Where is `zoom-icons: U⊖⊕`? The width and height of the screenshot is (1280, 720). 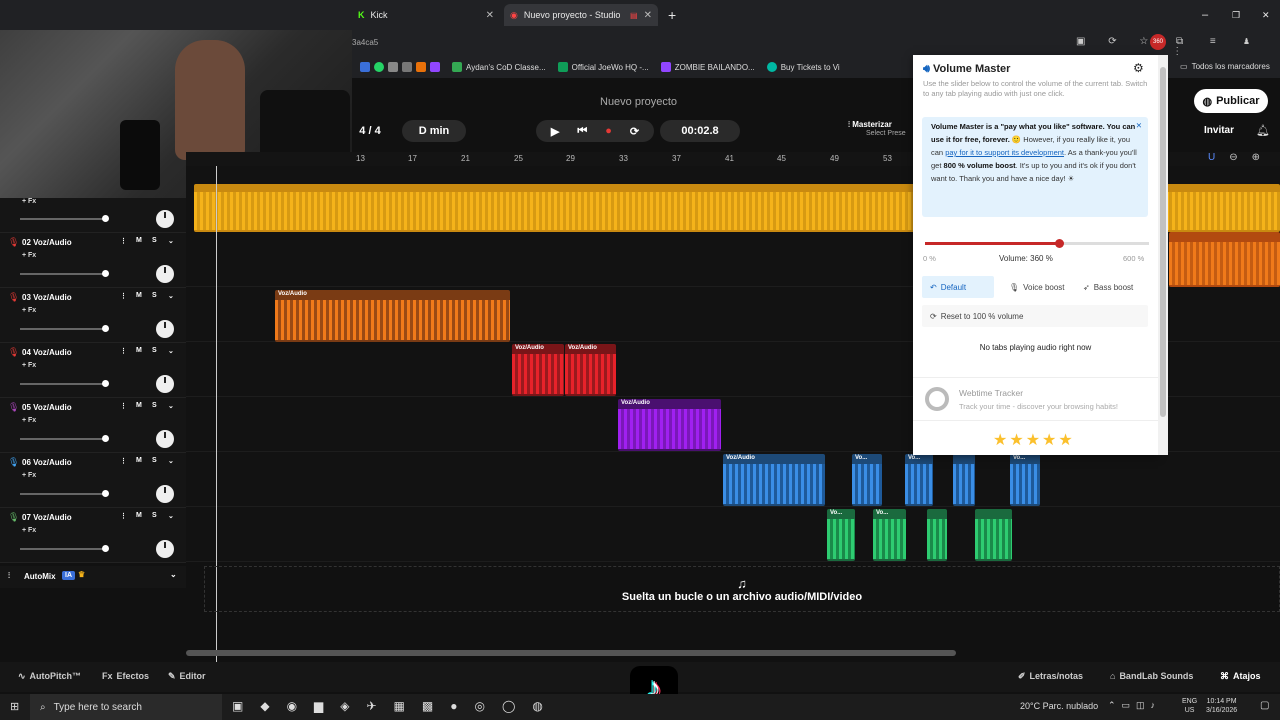
zoom-icons: U⊖⊕ is located at coordinates (1241, 157).